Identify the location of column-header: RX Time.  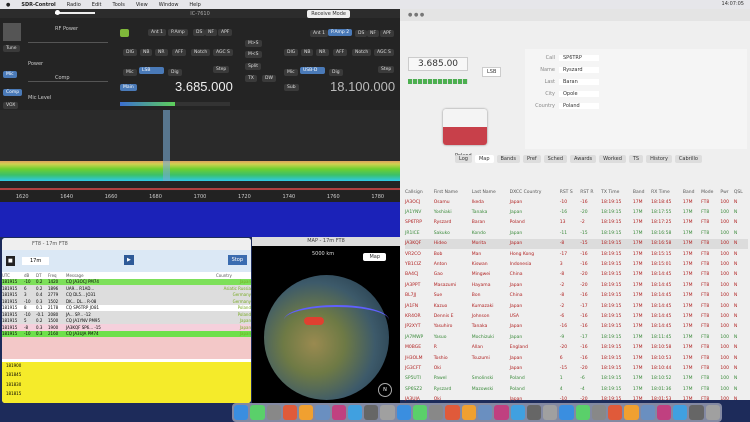
(667, 192).